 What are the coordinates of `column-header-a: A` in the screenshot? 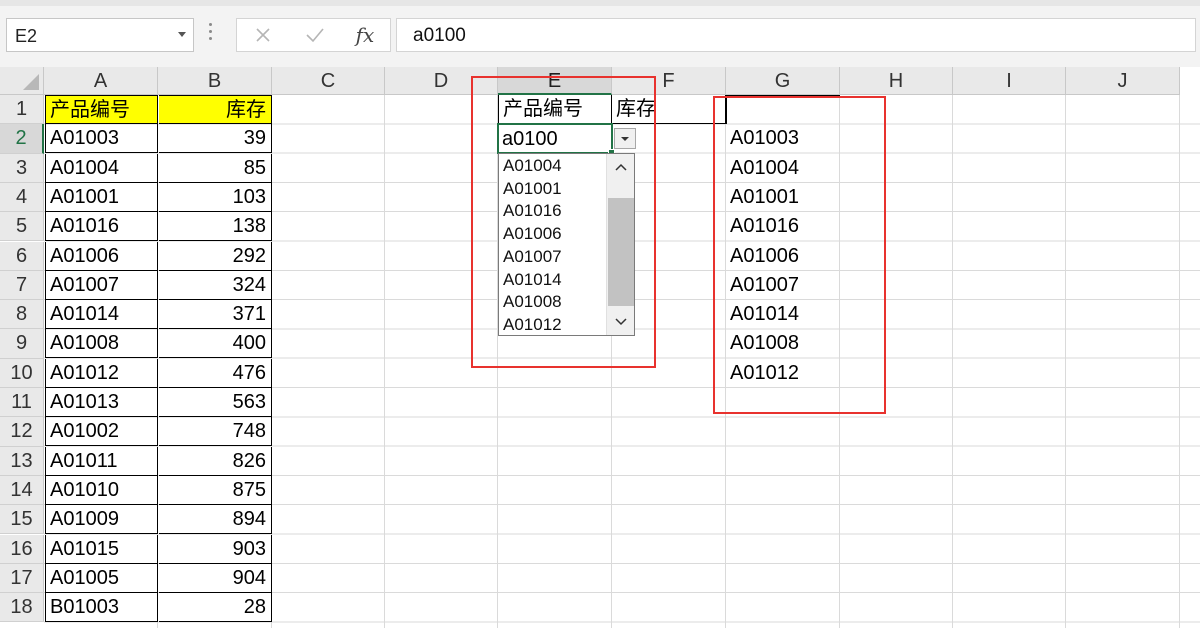 It's located at (101, 81).